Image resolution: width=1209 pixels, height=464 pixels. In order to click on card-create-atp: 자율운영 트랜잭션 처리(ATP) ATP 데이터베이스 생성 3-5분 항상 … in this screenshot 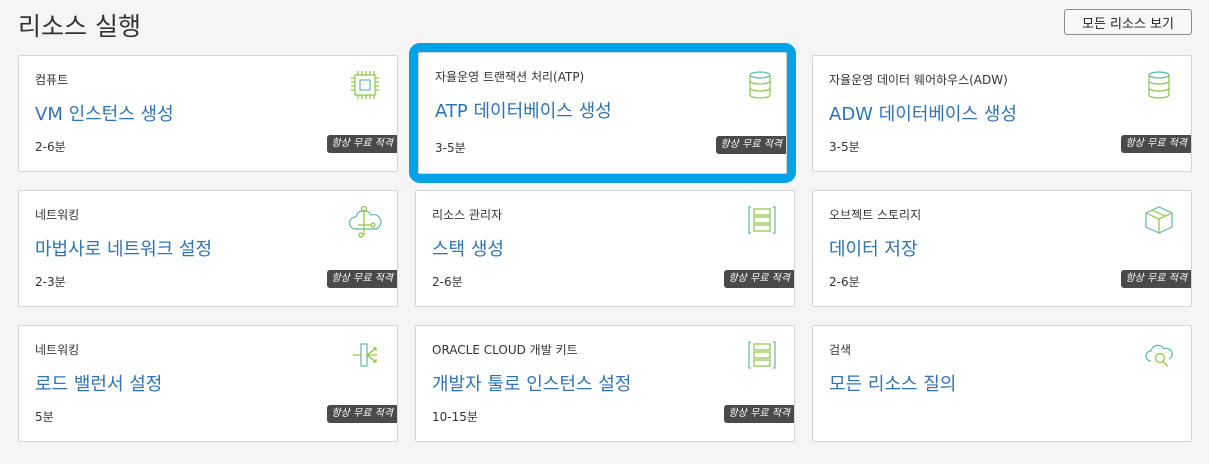, I will do `click(602, 113)`.